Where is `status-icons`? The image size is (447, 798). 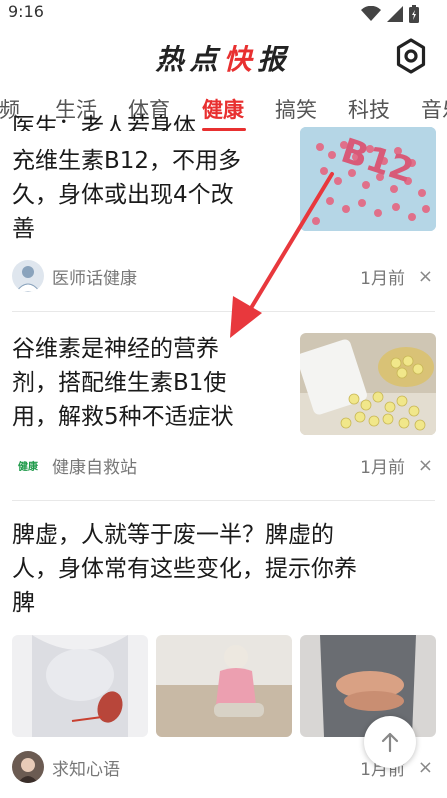
status-icons is located at coordinates (390, 14).